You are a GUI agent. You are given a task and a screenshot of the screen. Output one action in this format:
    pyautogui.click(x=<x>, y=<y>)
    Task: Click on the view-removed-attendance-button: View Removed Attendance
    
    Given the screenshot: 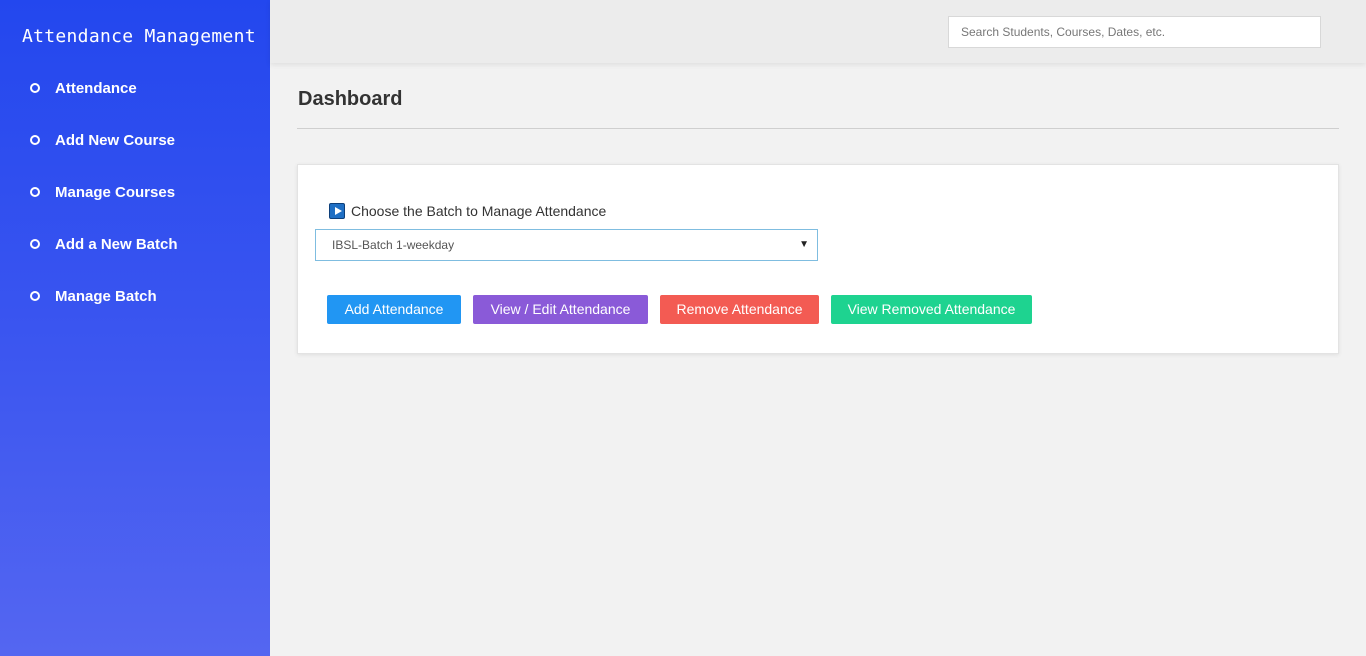 What is the action you would take?
    pyautogui.click(x=931, y=309)
    